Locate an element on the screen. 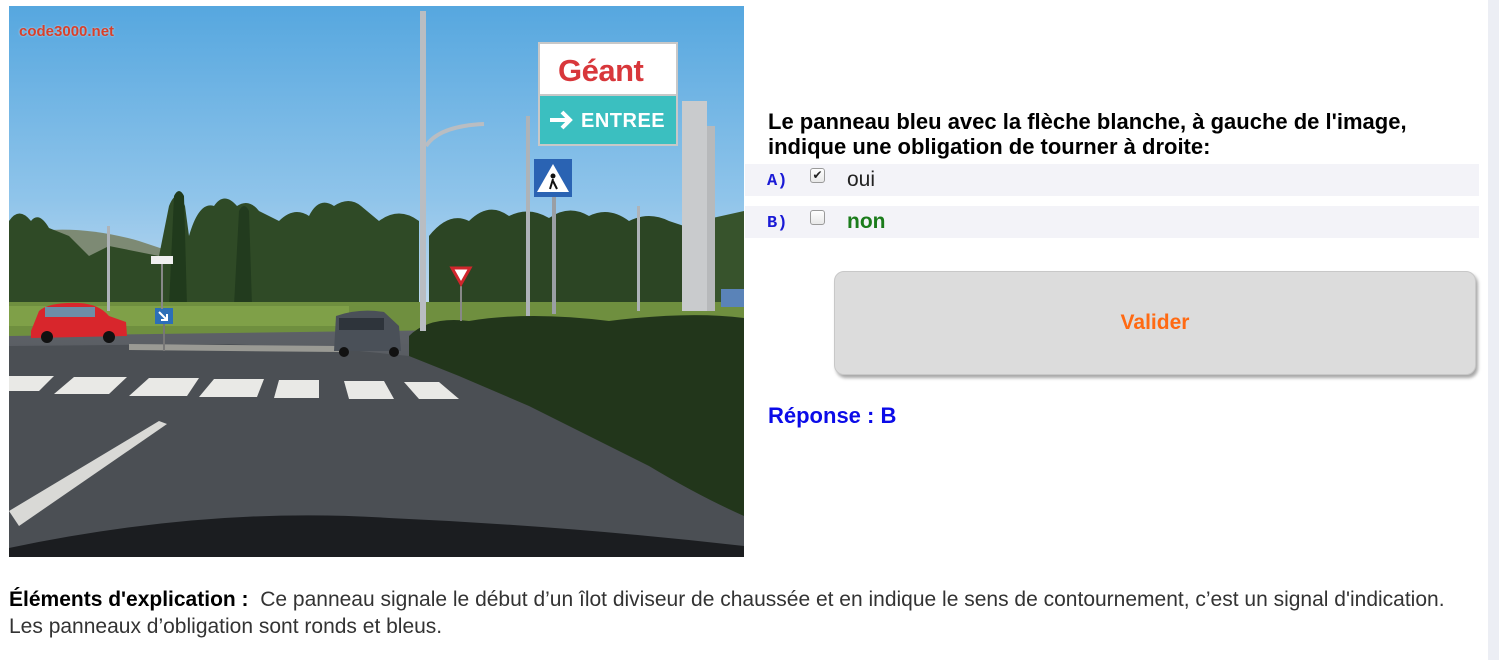 The height and width of the screenshot is (660, 1499). answer-label: non is located at coordinates (866, 221).